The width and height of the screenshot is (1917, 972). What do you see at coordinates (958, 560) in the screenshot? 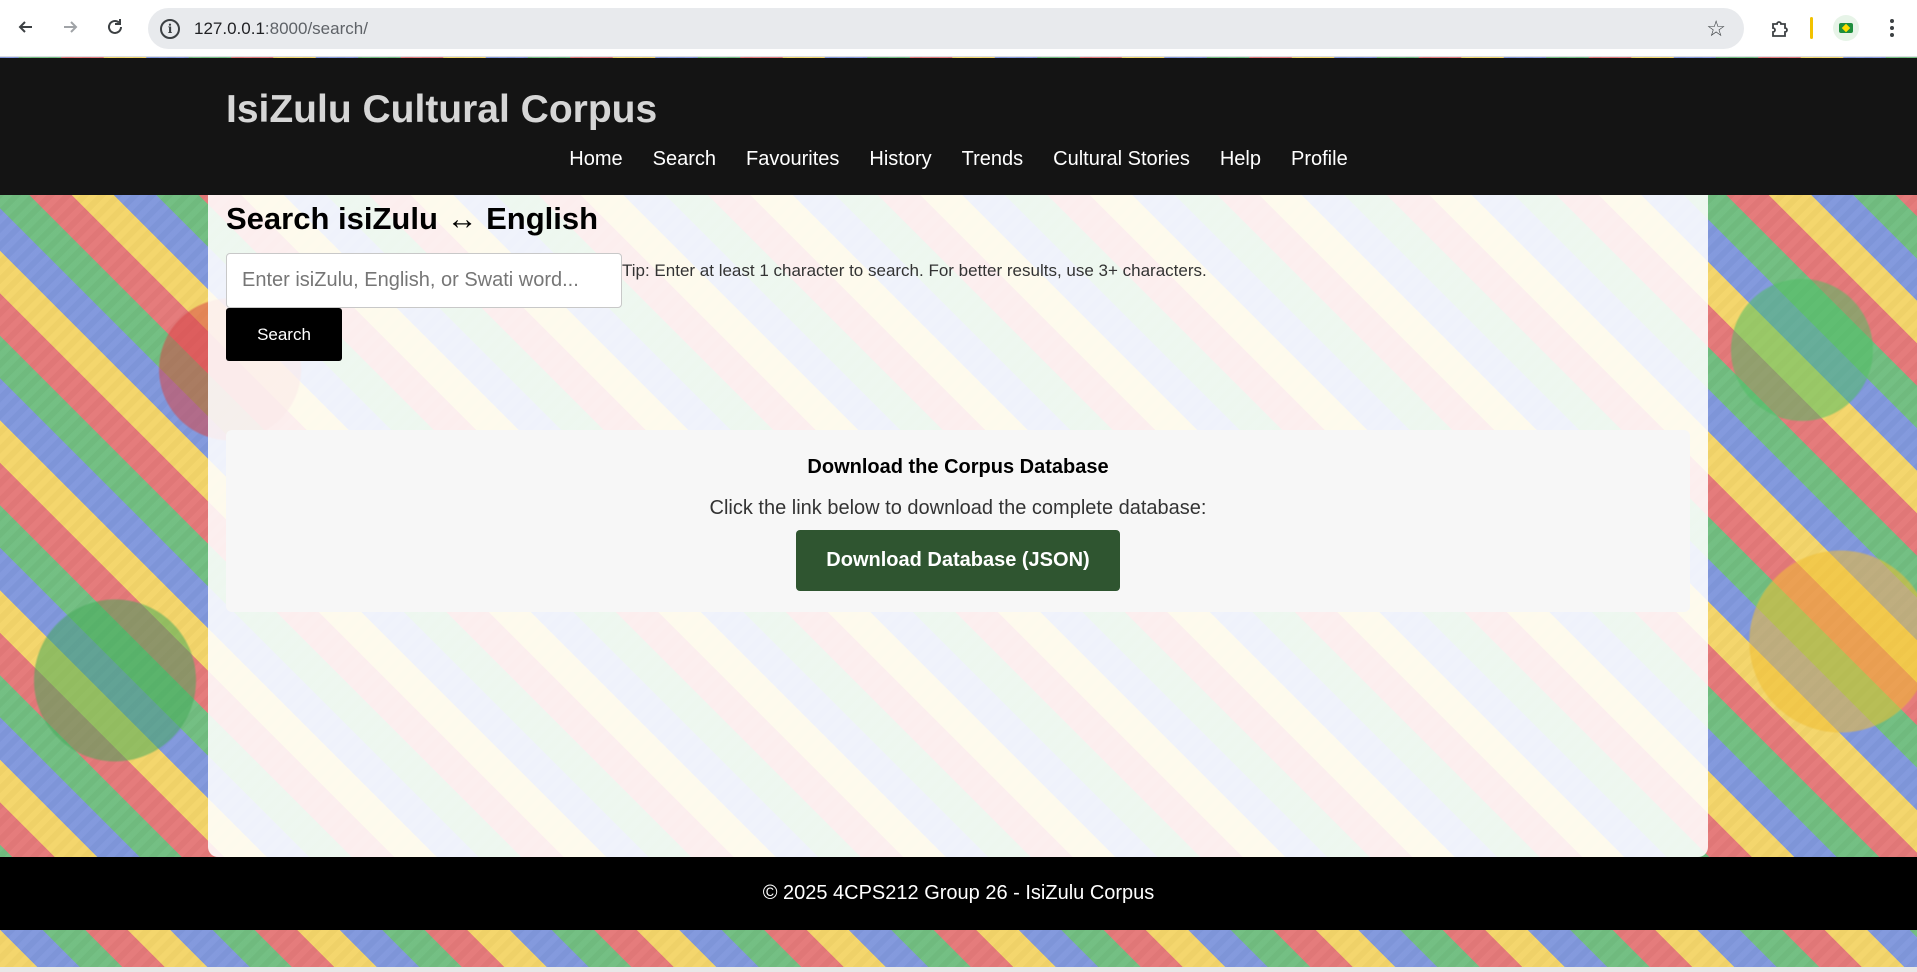
I see `download-database-button: Download Database (JSON)` at bounding box center [958, 560].